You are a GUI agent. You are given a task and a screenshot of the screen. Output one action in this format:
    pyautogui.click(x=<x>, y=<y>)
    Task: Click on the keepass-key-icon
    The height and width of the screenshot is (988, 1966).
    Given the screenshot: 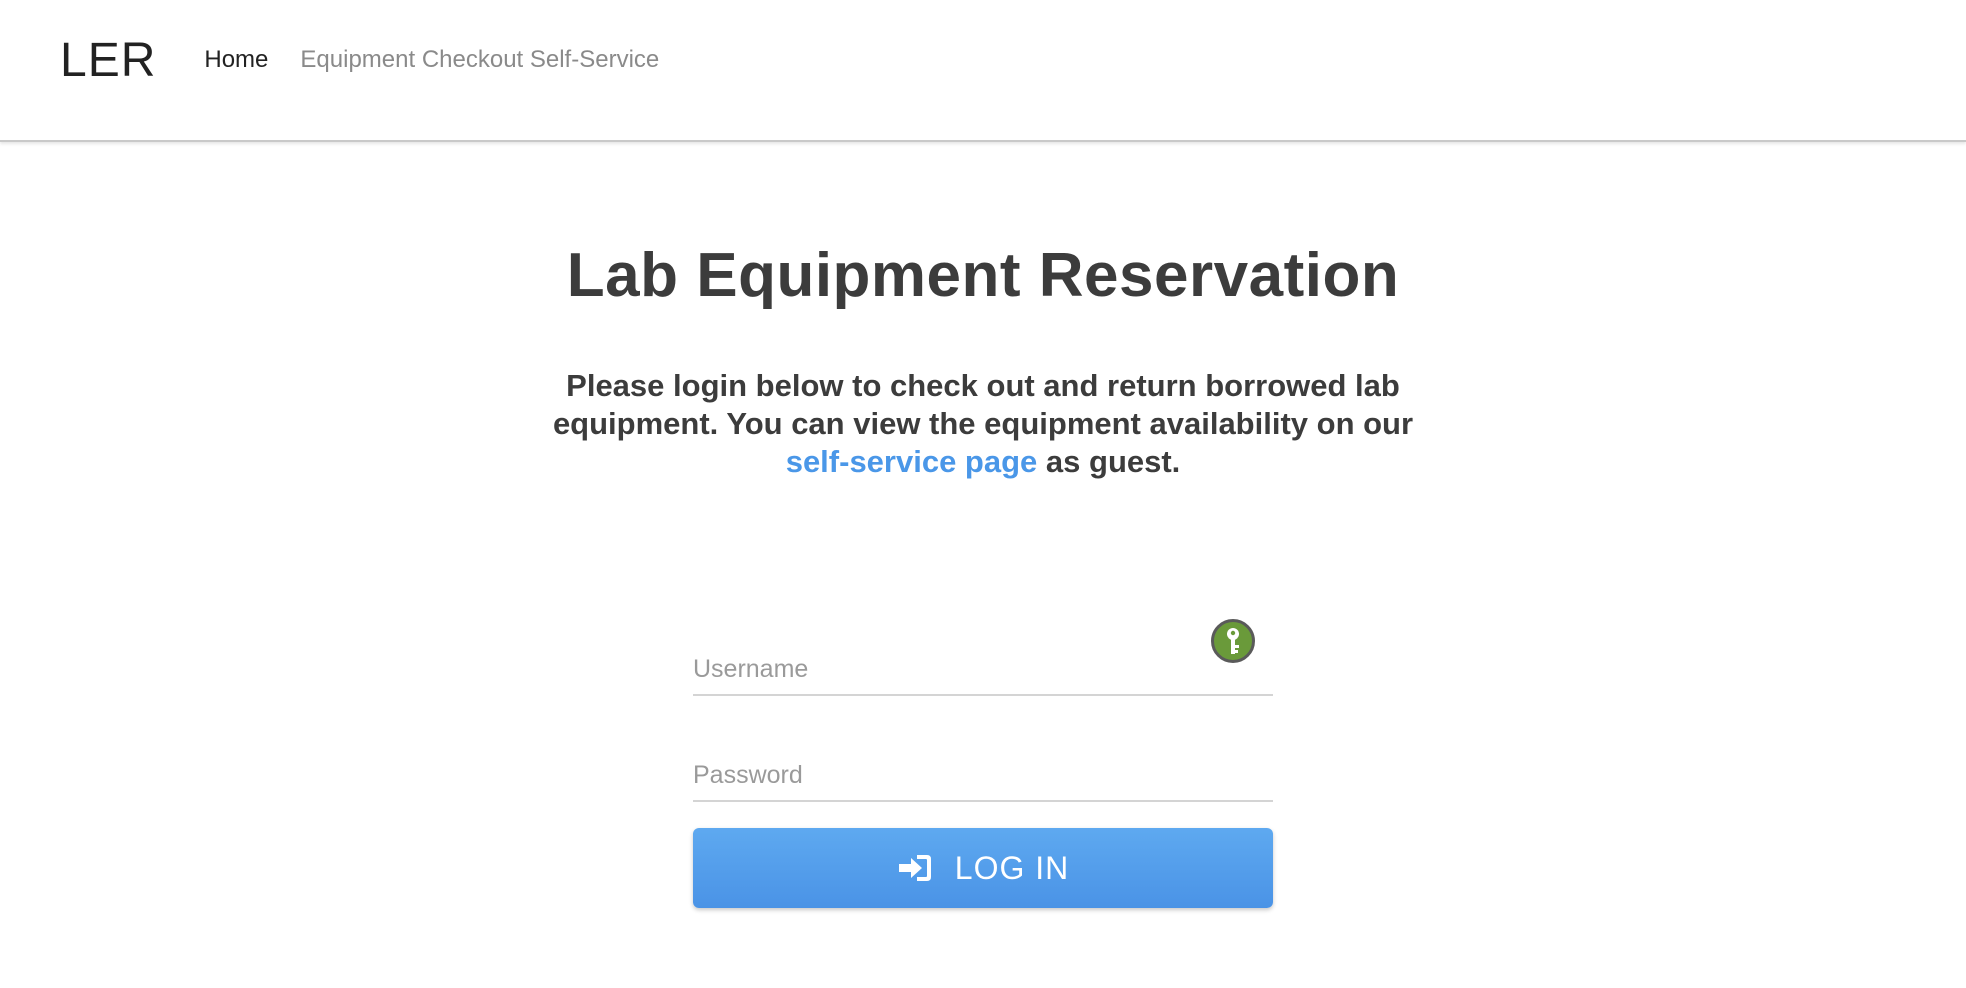 What is the action you would take?
    pyautogui.click(x=1233, y=641)
    